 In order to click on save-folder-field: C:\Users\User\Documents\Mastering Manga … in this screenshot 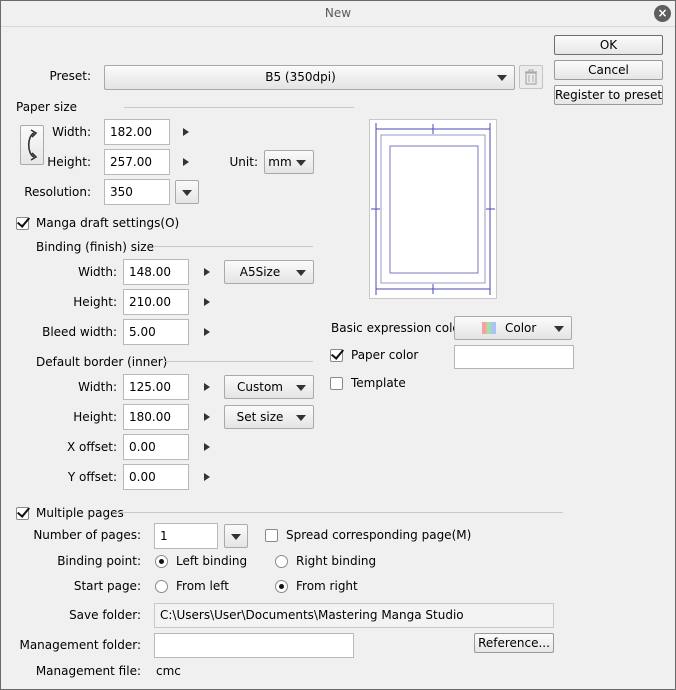, I will do `click(354, 615)`.